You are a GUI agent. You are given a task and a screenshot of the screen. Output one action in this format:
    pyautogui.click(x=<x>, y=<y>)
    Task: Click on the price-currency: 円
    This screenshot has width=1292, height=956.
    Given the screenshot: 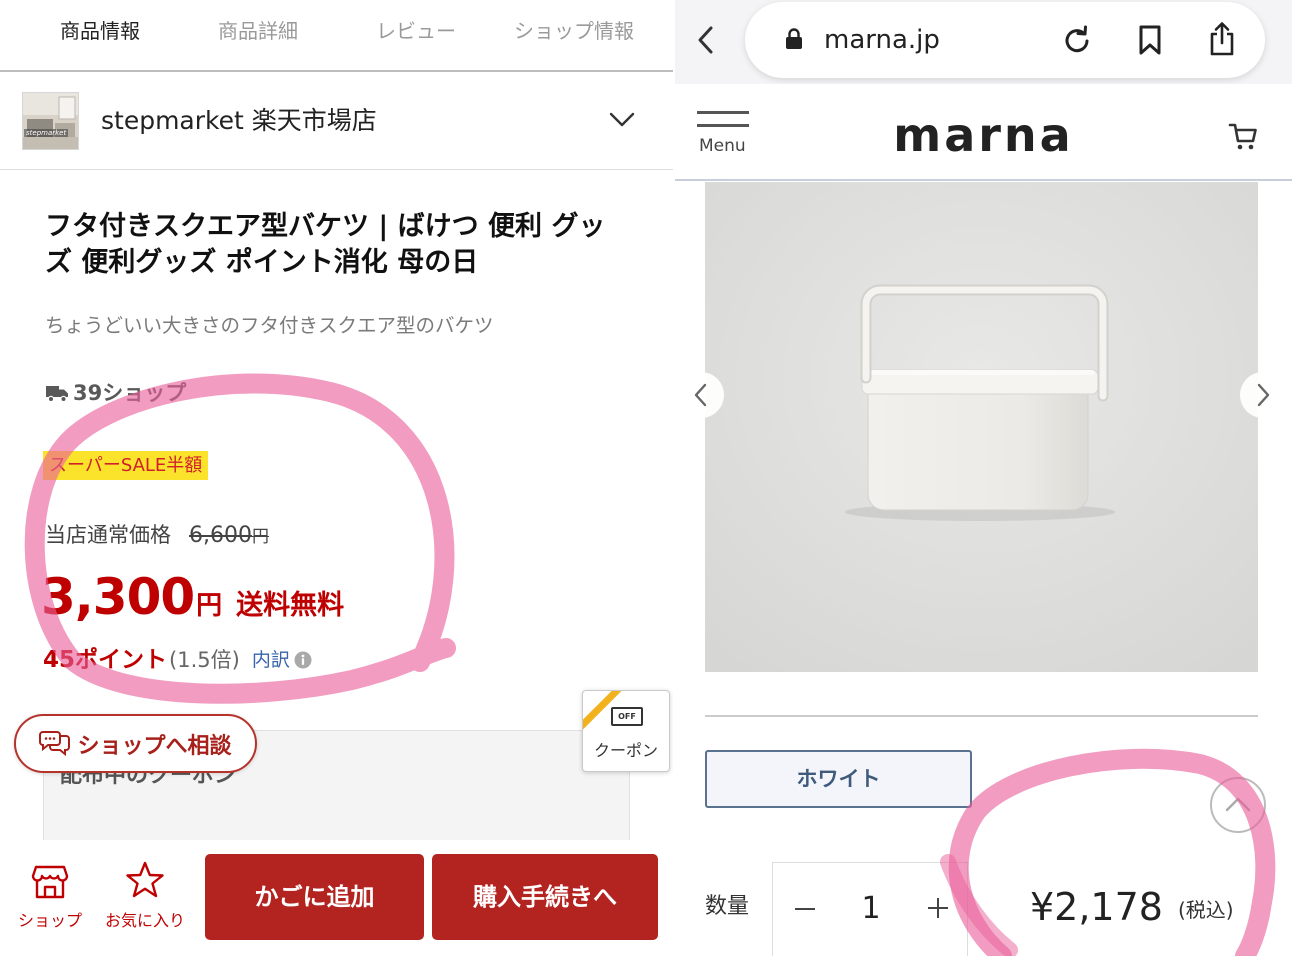 What is the action you would take?
    pyautogui.click(x=209, y=606)
    